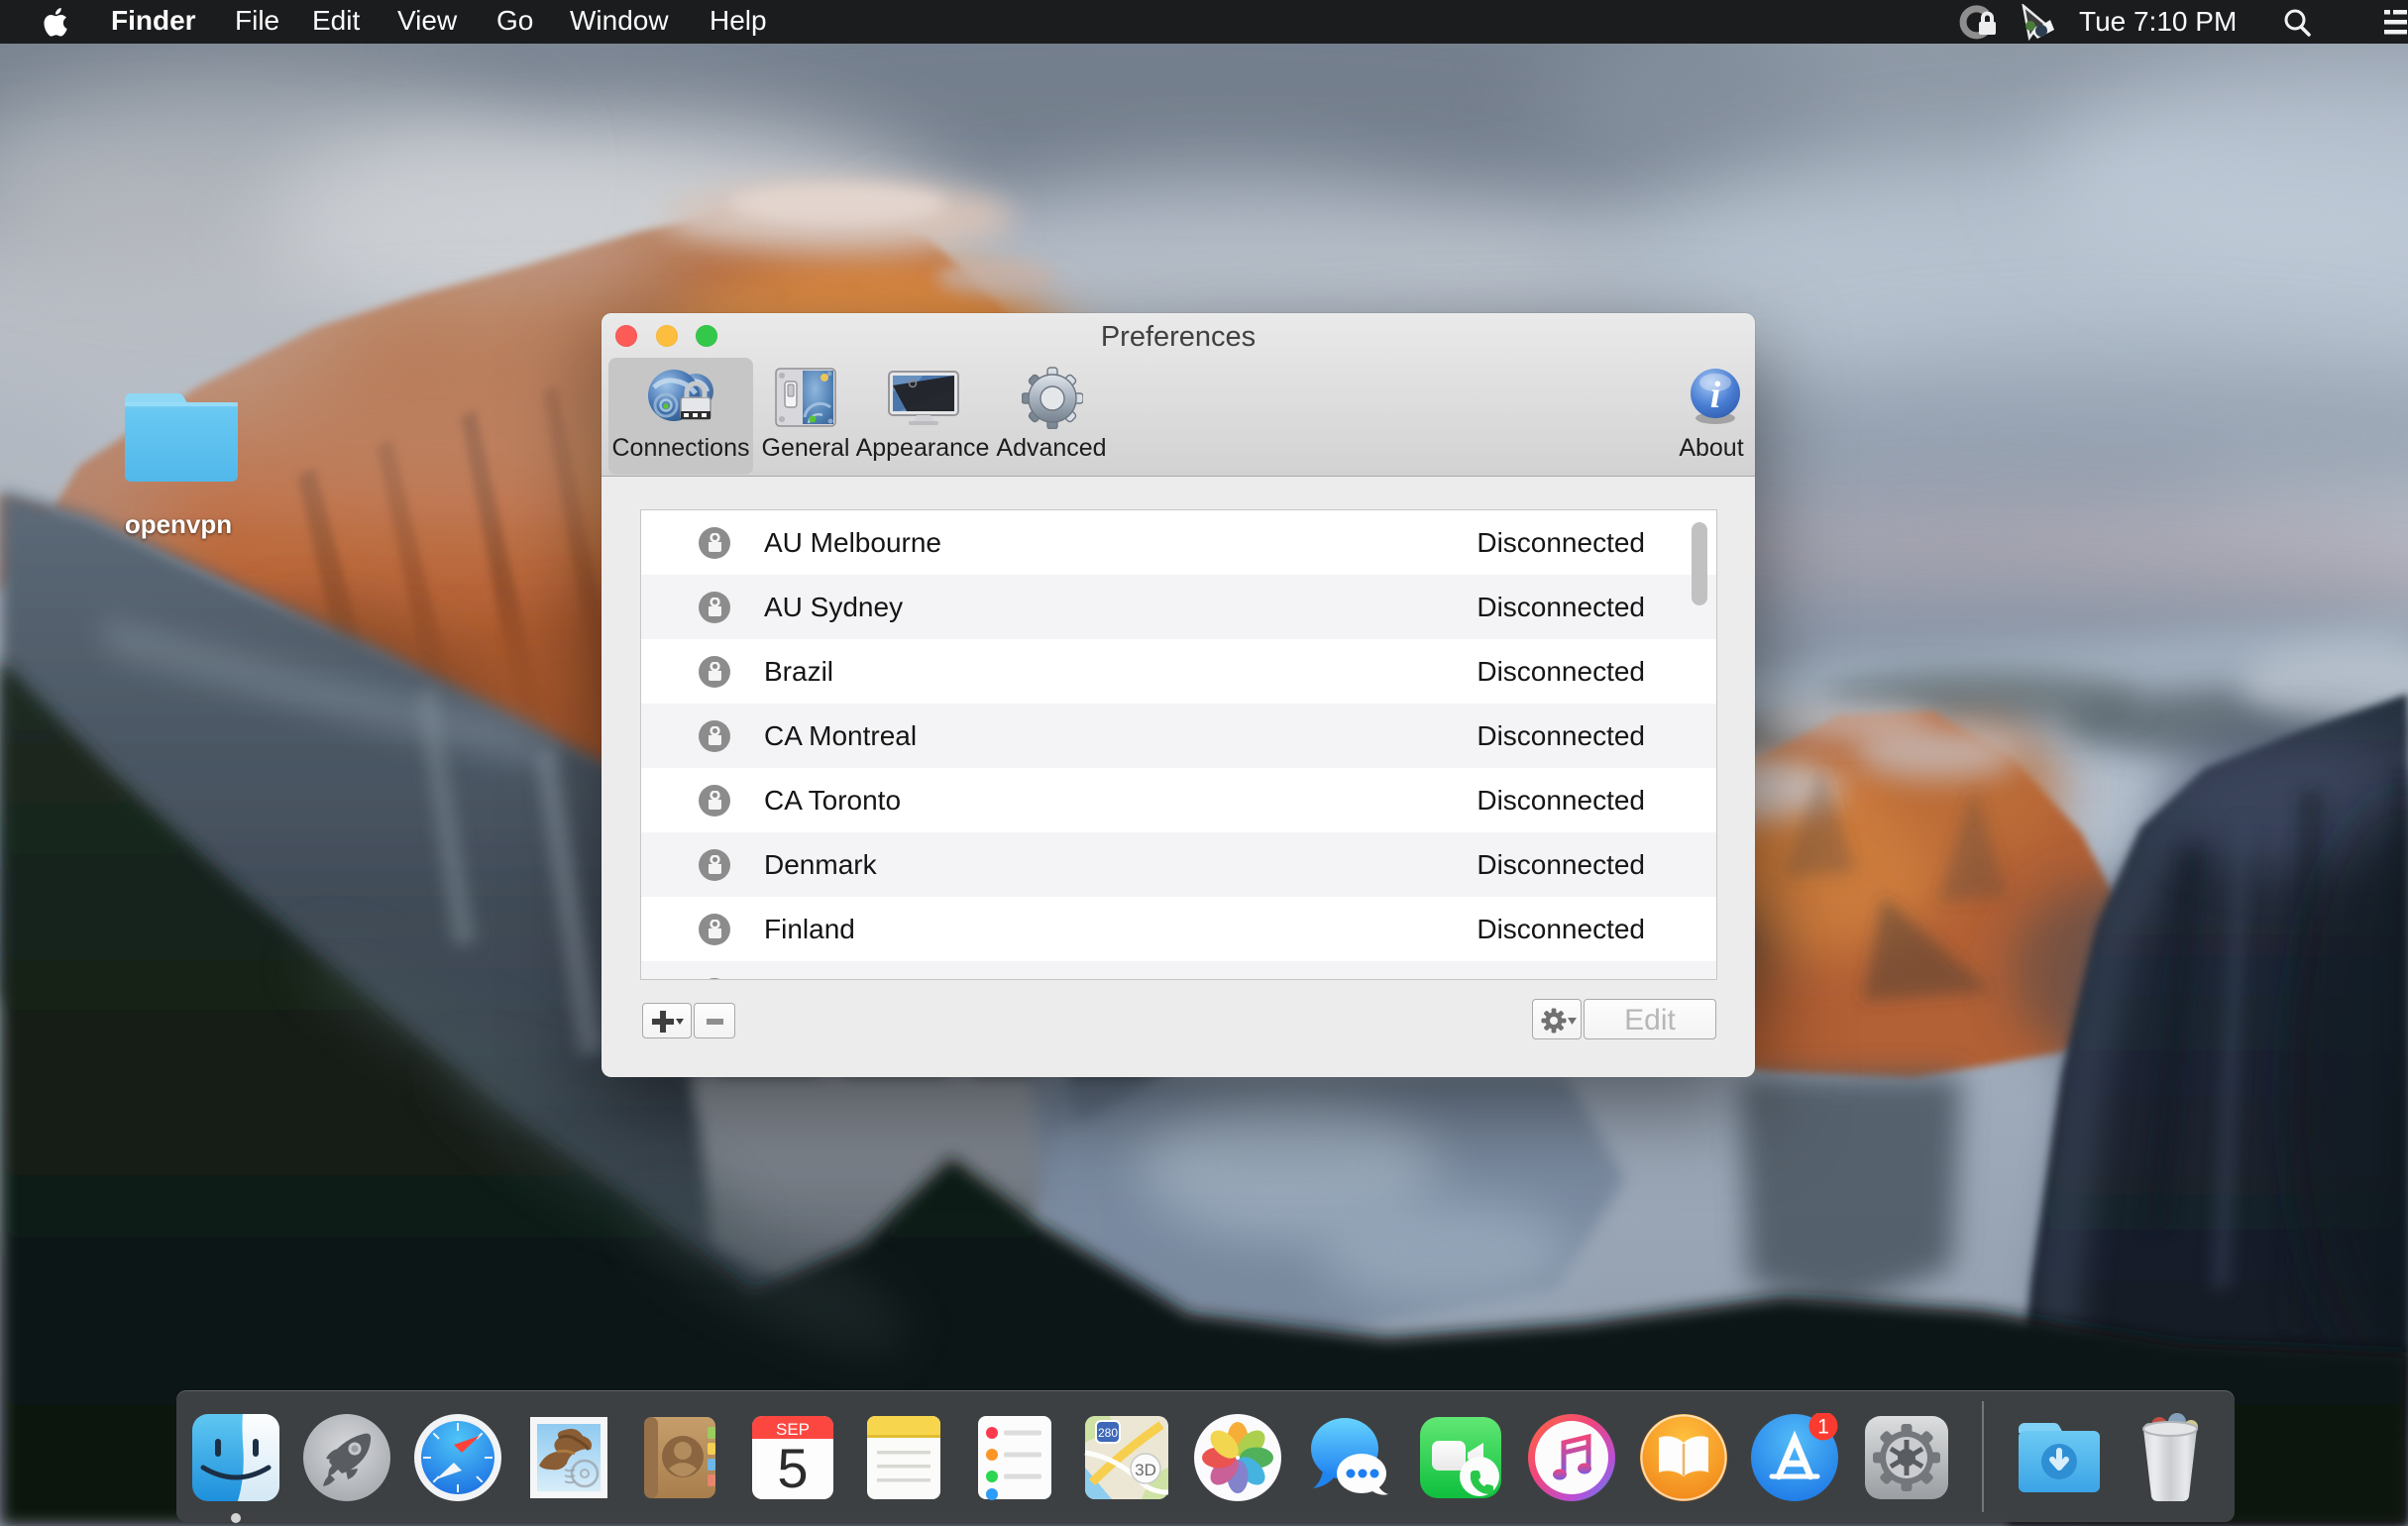 Image resolution: width=2408 pixels, height=1526 pixels. I want to click on svg-text: 5, so click(792, 1468).